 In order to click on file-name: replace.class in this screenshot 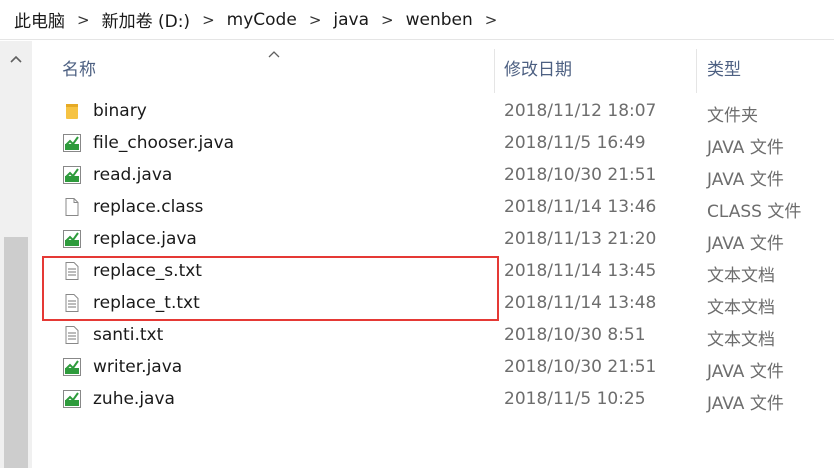, I will do `click(148, 207)`.